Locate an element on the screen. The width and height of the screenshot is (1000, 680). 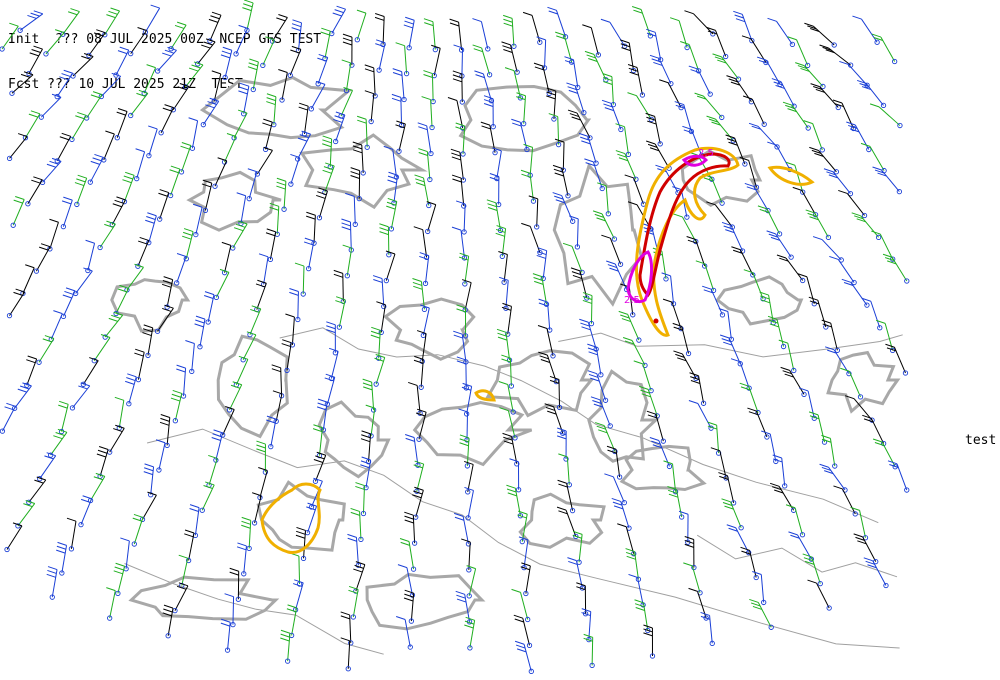
red-marker is located at coordinates (656, 321).